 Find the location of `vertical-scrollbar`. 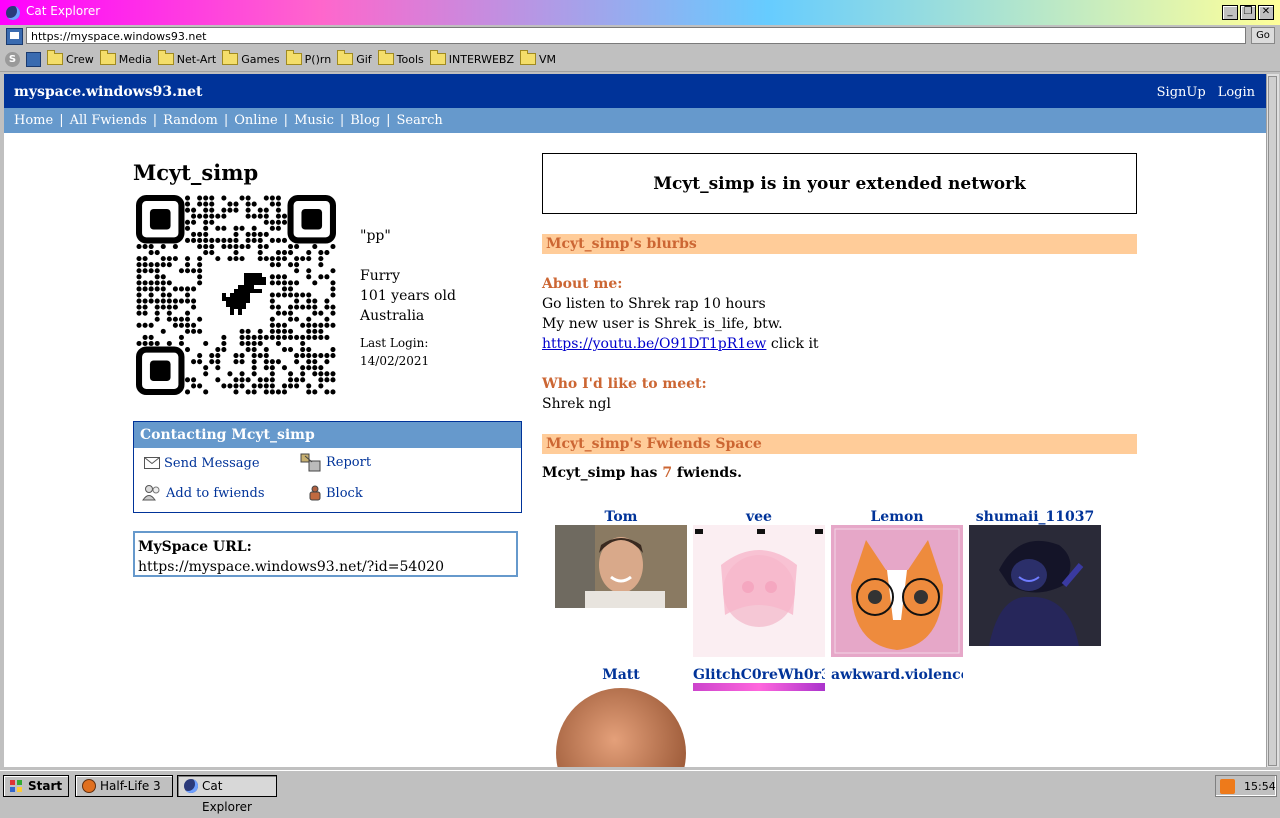

vertical-scrollbar is located at coordinates (1272, 420).